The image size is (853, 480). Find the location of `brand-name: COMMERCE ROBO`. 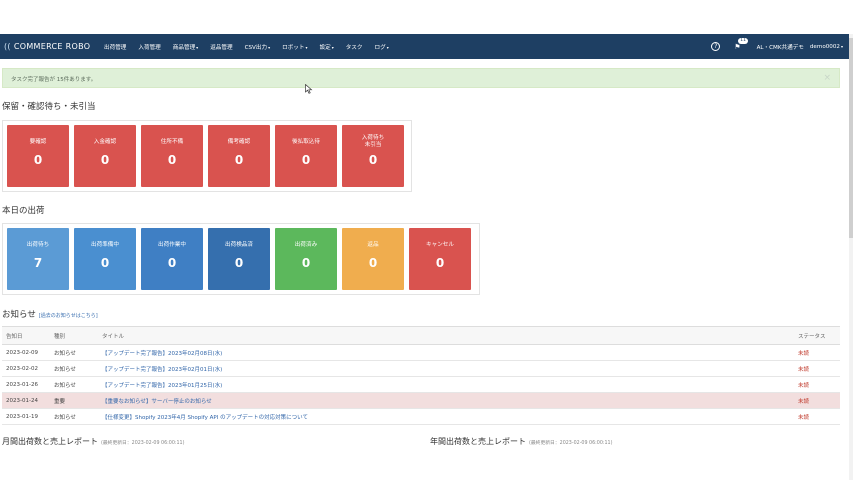

brand-name: COMMERCE ROBO is located at coordinates (52, 46).